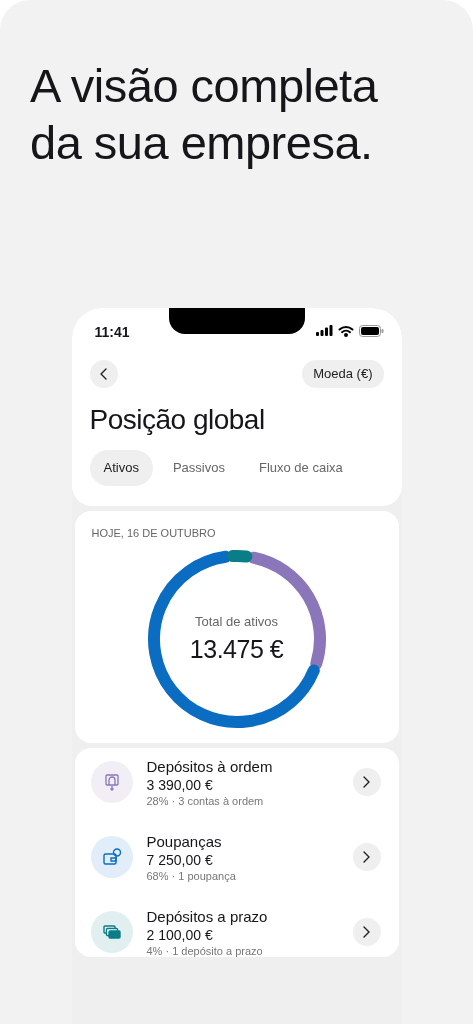  What do you see at coordinates (324, 331) in the screenshot?
I see `signal-icon` at bounding box center [324, 331].